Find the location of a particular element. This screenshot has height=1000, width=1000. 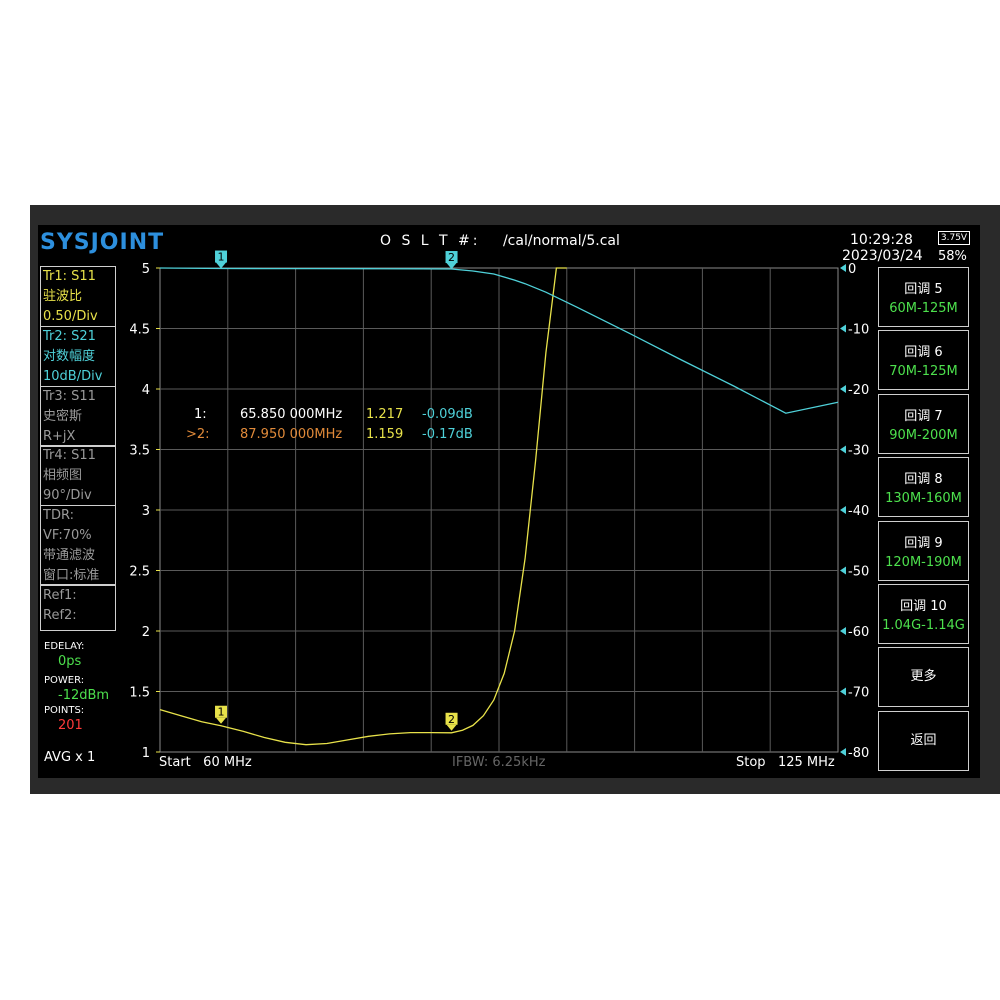

right-tick-label: -20 is located at coordinates (858, 390).